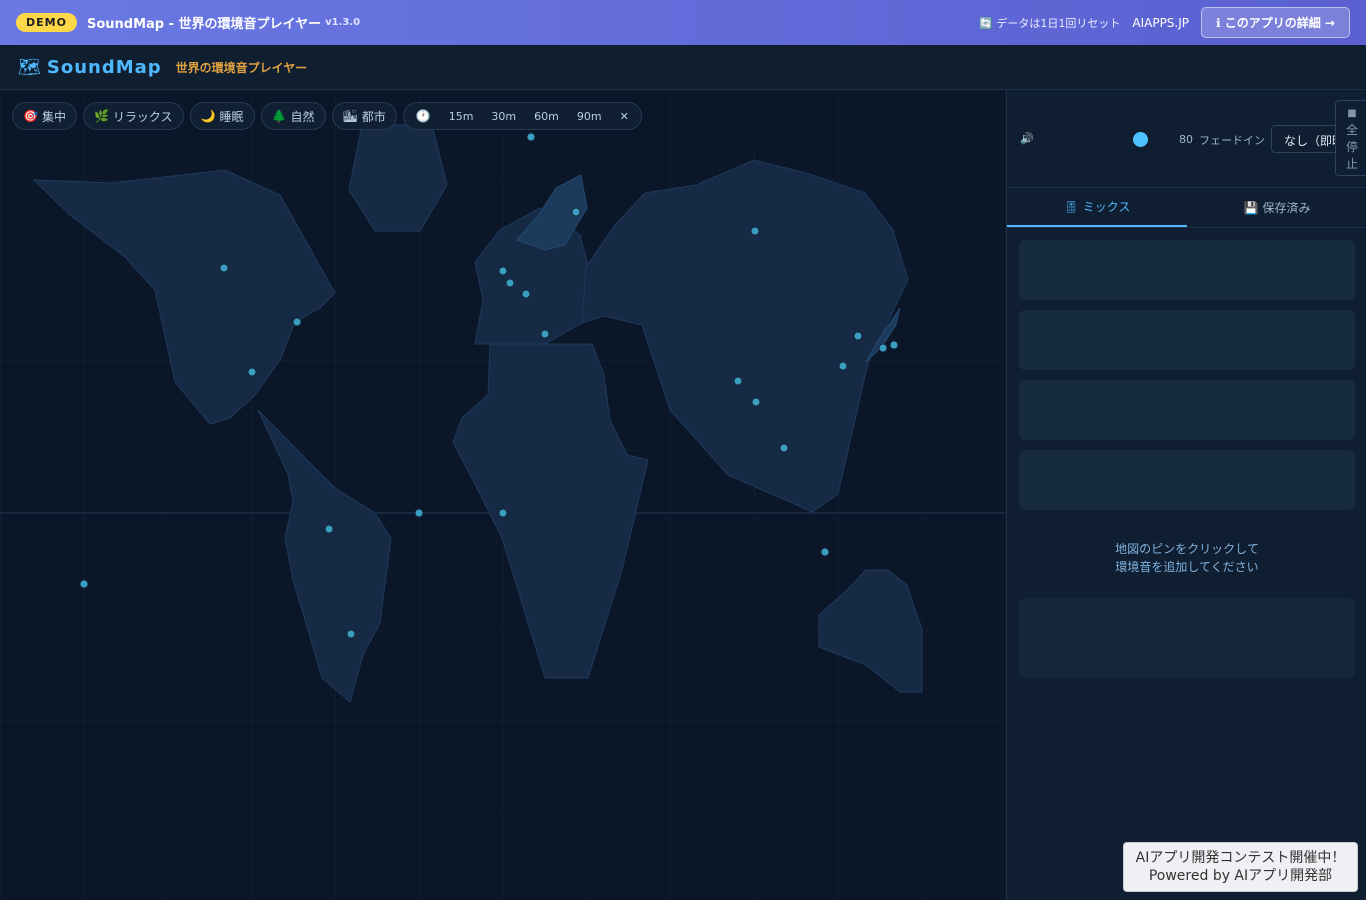 The width and height of the screenshot is (1366, 900). What do you see at coordinates (373, 116) in the screenshot?
I see `filter-chip-label: 都市` at bounding box center [373, 116].